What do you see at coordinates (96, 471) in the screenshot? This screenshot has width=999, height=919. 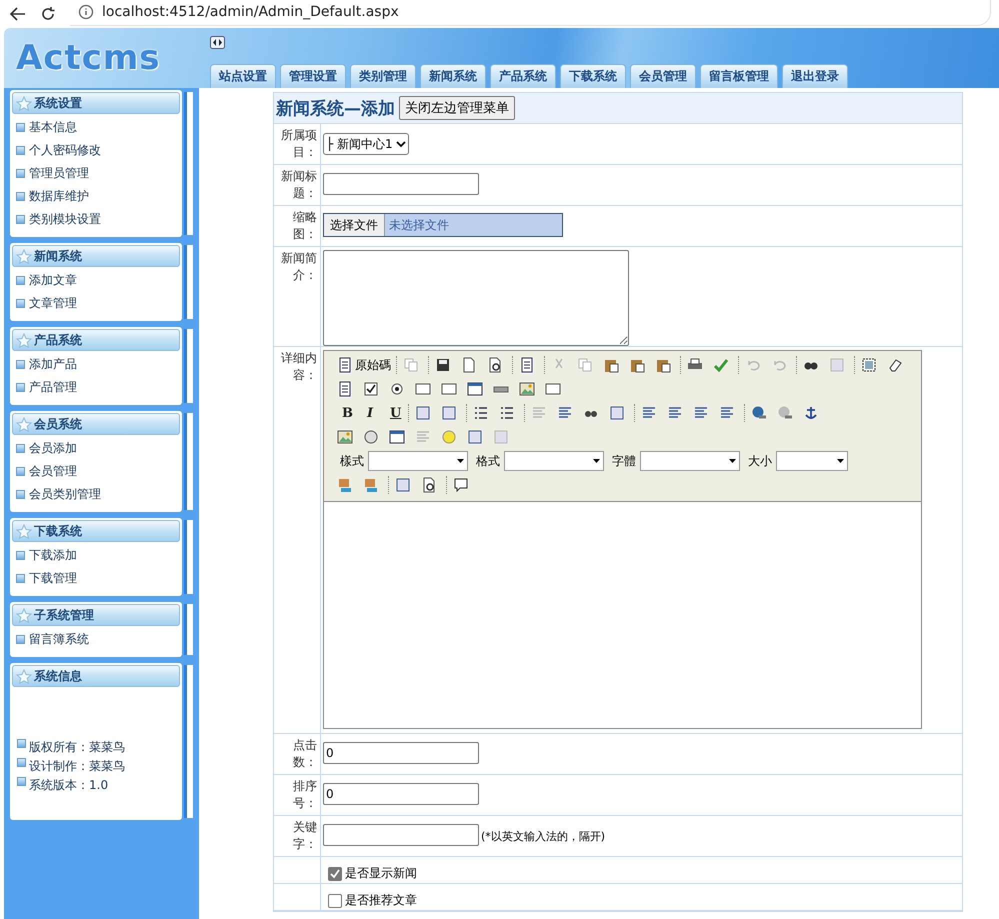 I see `sidebar-link: 会员管理` at bounding box center [96, 471].